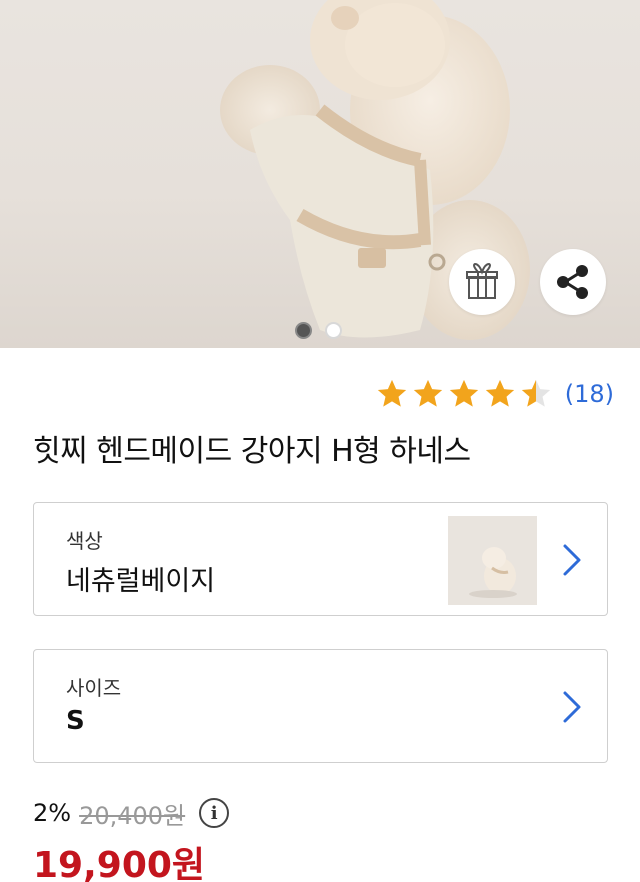 This screenshot has height=882, width=640. I want to click on review-count-link: (18), so click(589, 394).